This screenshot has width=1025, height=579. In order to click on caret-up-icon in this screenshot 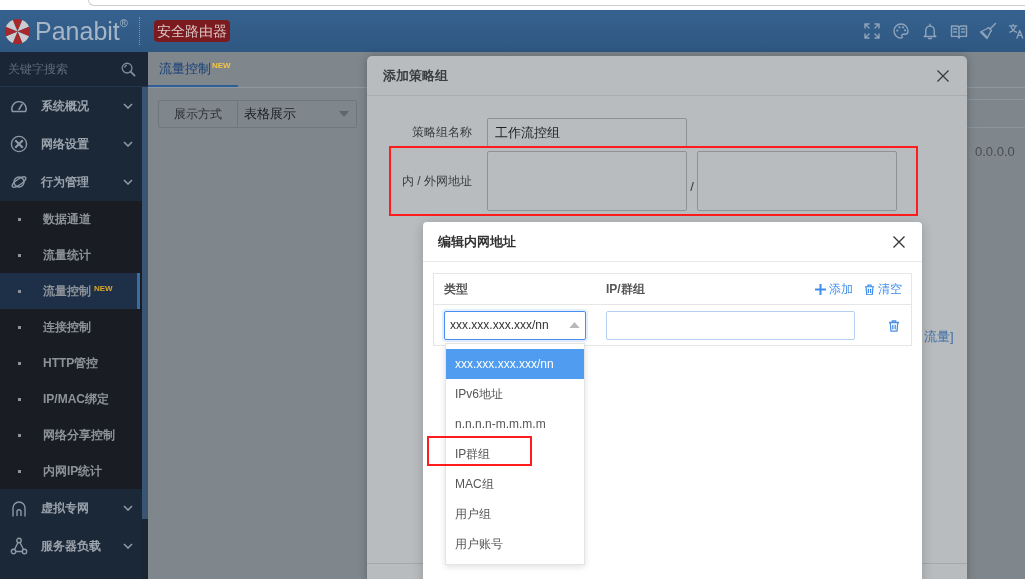, I will do `click(574, 325)`.